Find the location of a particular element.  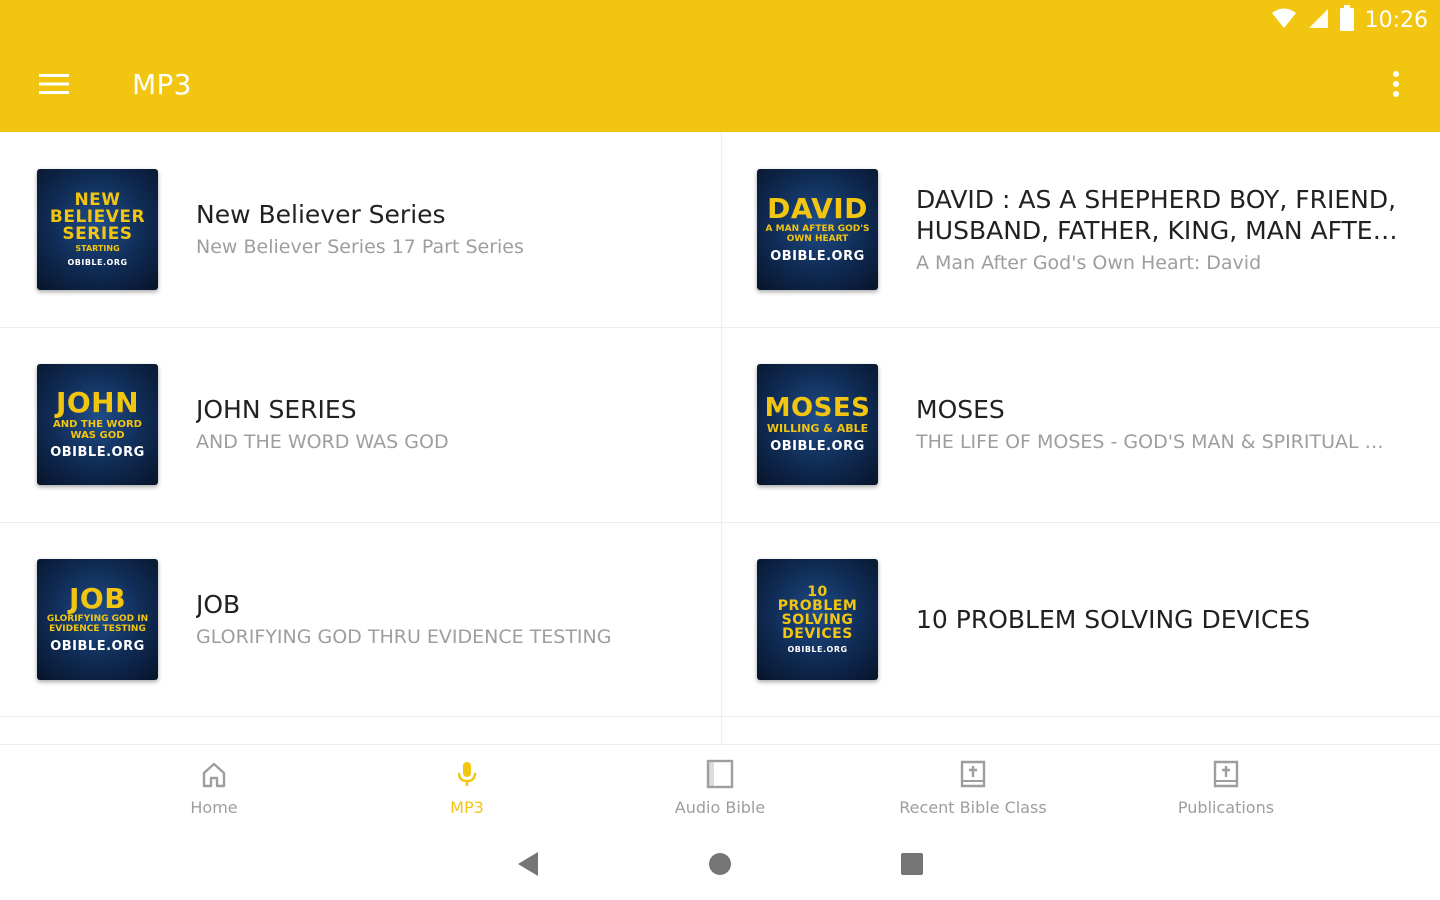

recents-square-icon is located at coordinates (912, 866).